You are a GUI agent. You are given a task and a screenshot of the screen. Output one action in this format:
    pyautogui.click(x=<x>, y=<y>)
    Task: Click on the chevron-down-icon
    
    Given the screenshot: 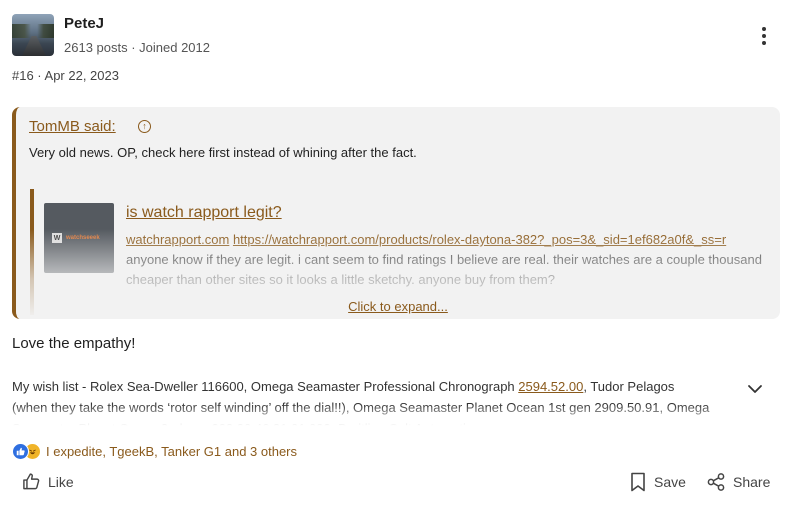 What is the action you would take?
    pyautogui.click(x=755, y=389)
    